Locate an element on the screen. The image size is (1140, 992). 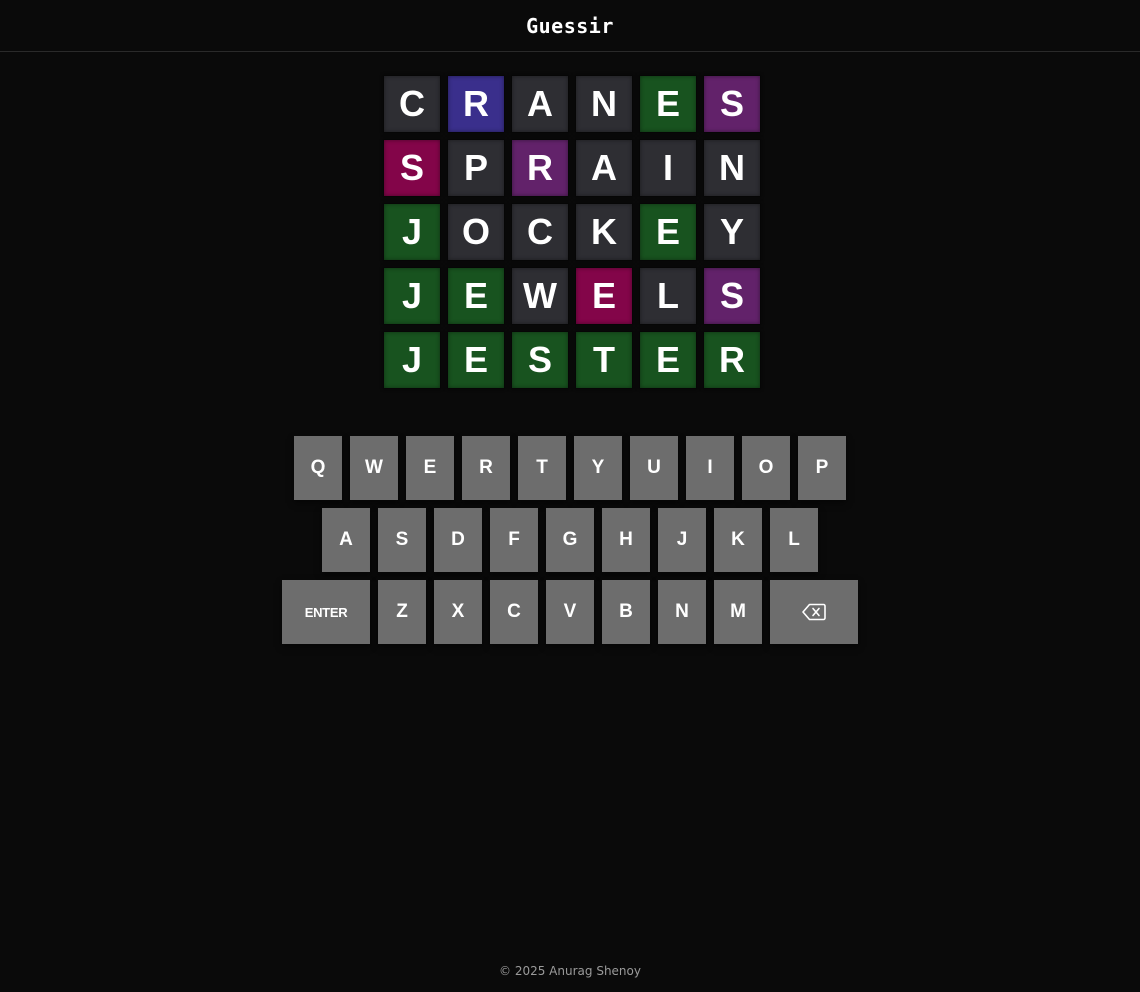
keyboard-row-3: ENTER Z X C V B N M is located at coordinates (570, 612).